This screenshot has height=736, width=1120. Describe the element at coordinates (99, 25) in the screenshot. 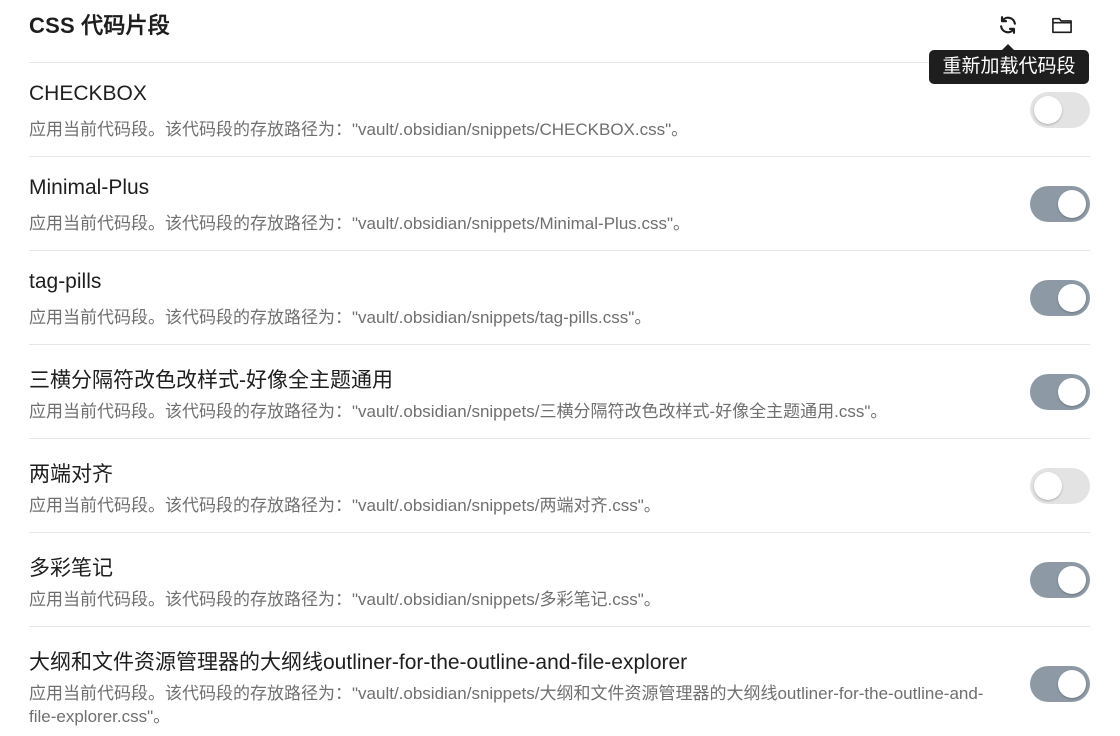

I see `section-title: CSS 代码片段` at that location.